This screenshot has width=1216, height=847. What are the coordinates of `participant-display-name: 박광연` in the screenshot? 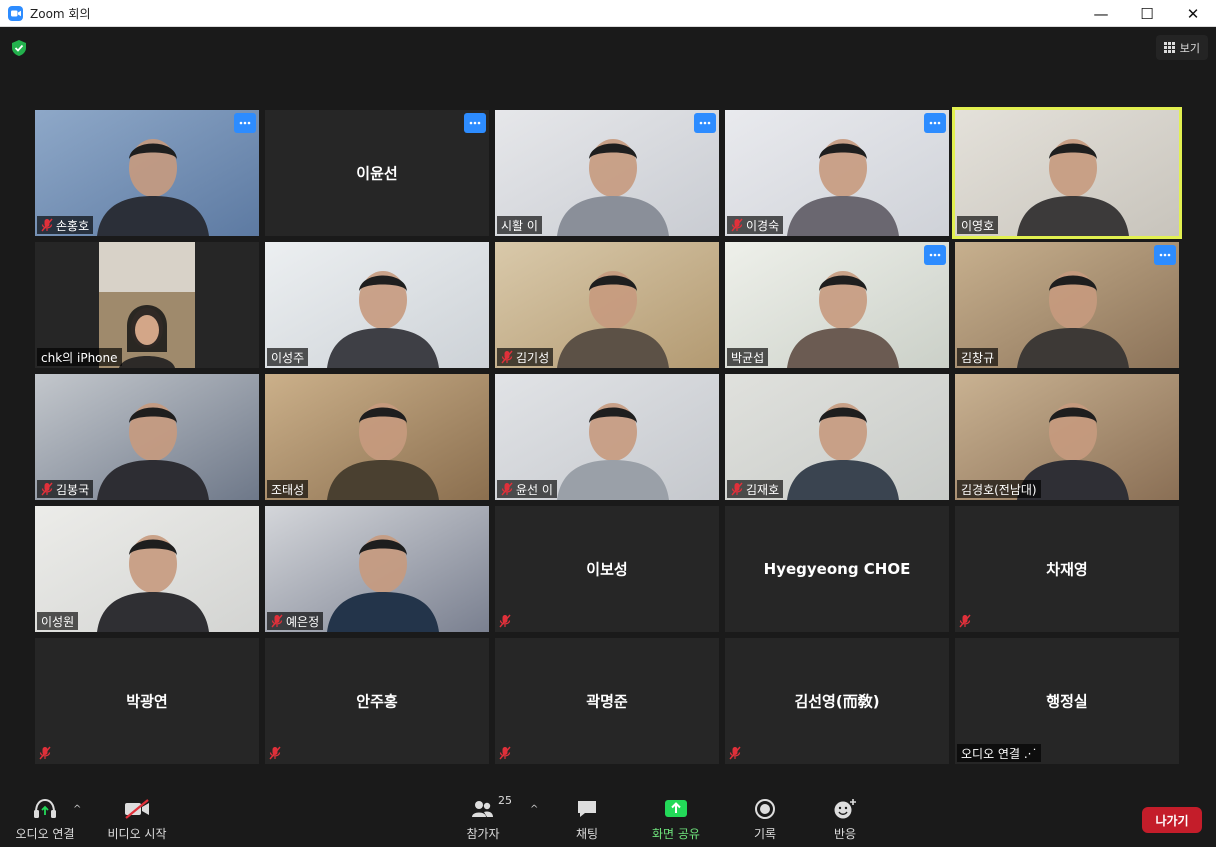 It's located at (147, 701).